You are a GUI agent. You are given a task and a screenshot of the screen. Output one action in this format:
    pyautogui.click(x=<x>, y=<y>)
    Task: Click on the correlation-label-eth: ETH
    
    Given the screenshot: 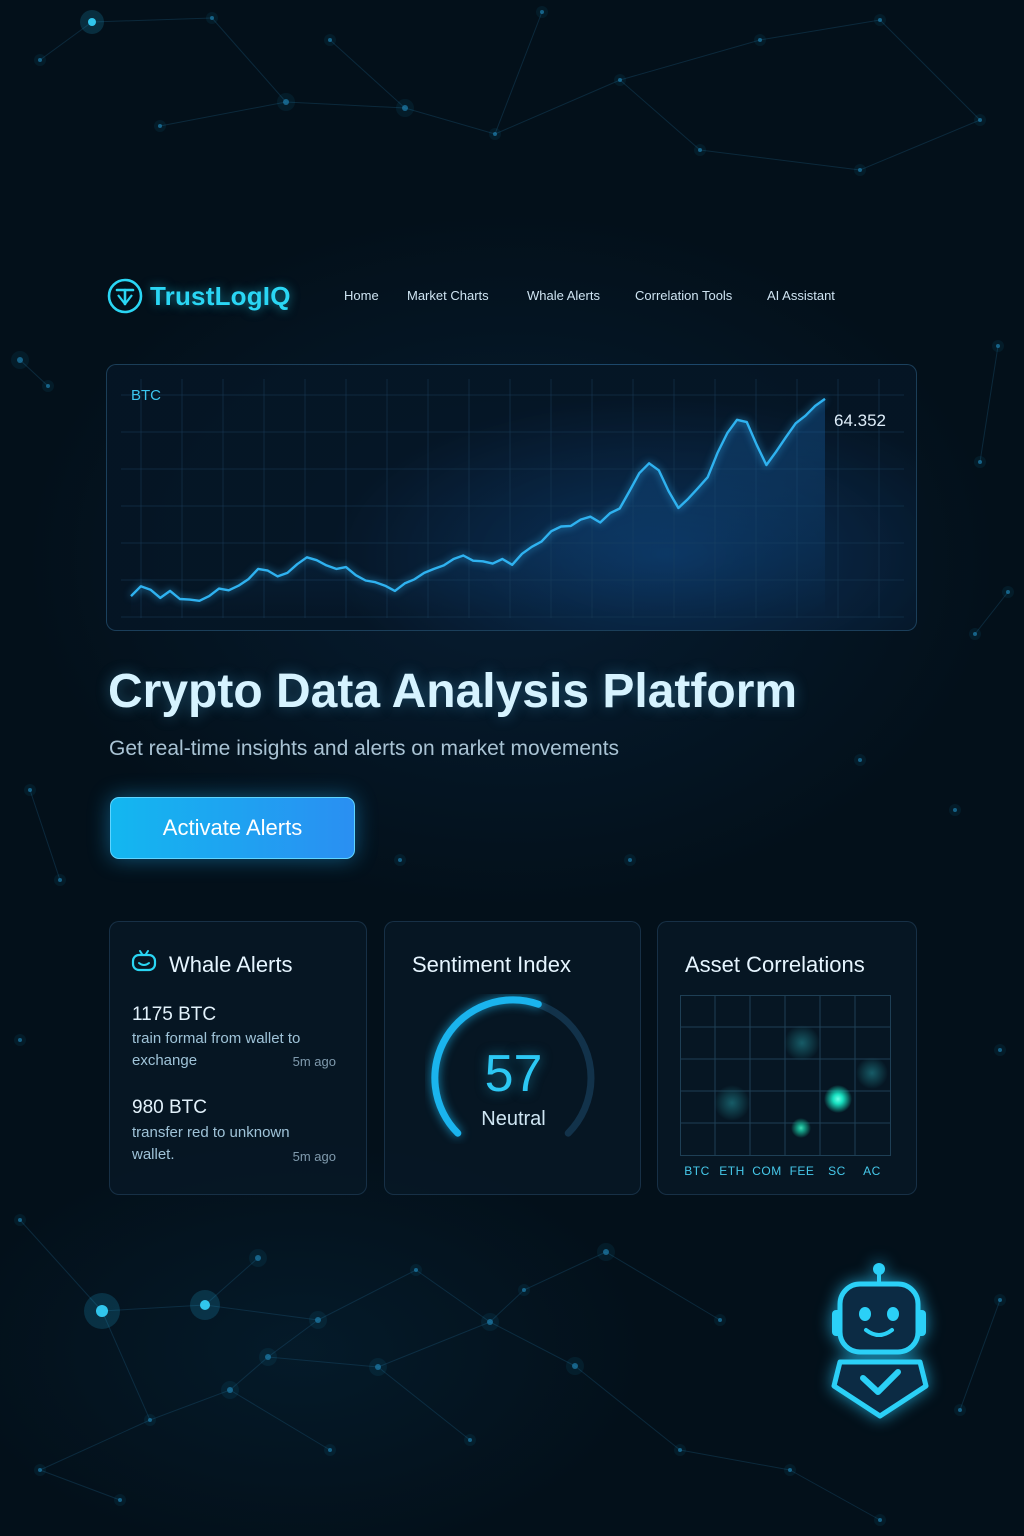 What is the action you would take?
    pyautogui.click(x=732, y=1171)
    